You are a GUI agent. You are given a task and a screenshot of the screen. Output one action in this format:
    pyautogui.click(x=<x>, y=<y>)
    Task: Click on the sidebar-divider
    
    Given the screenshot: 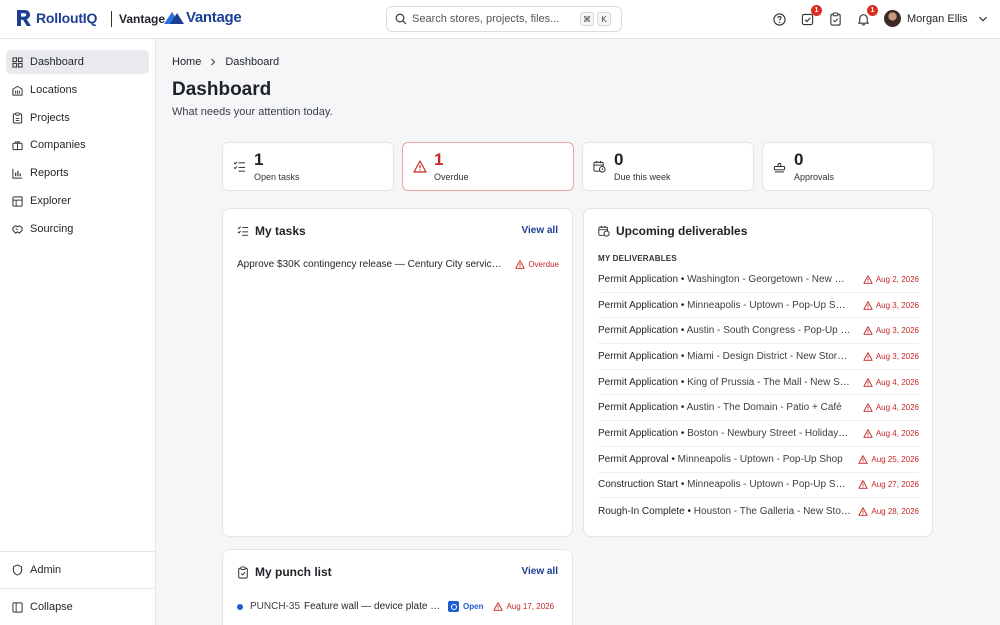 What is the action you would take?
    pyautogui.click(x=78, y=588)
    